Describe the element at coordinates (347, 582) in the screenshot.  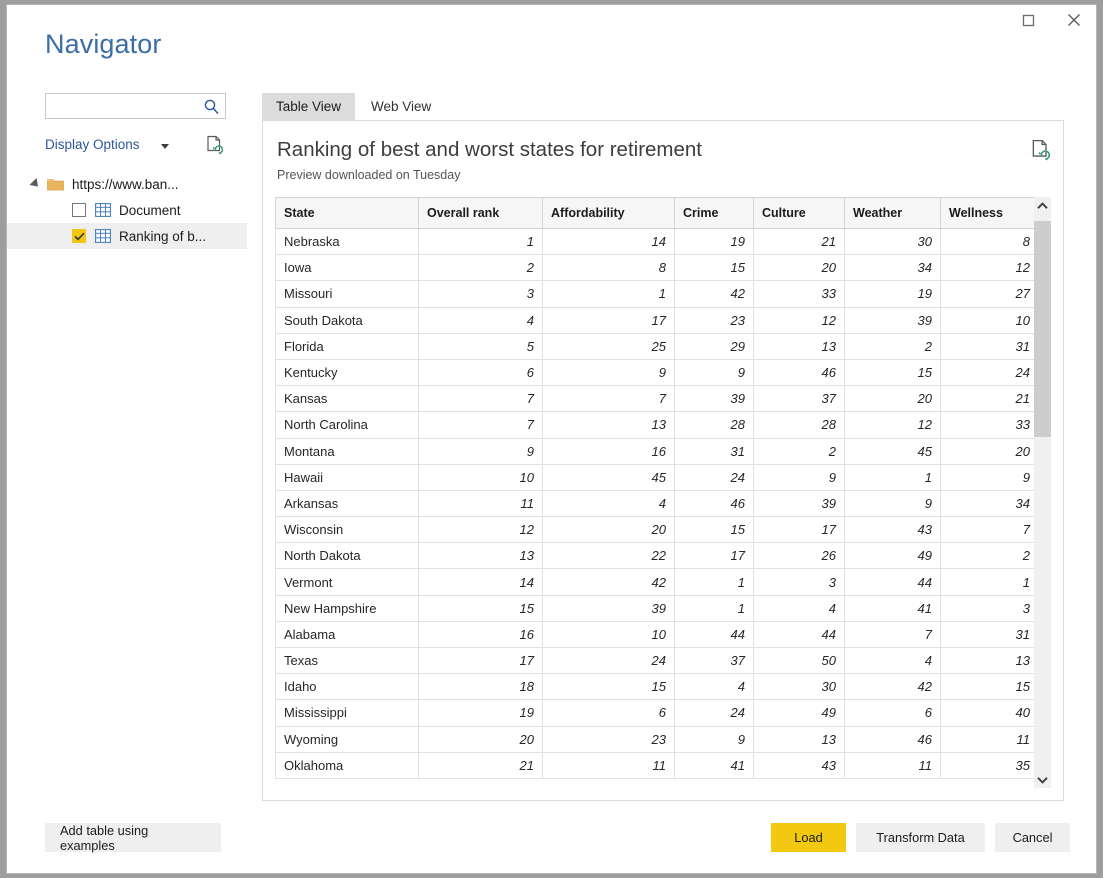
I see `table-cell-state: Vermont` at that location.